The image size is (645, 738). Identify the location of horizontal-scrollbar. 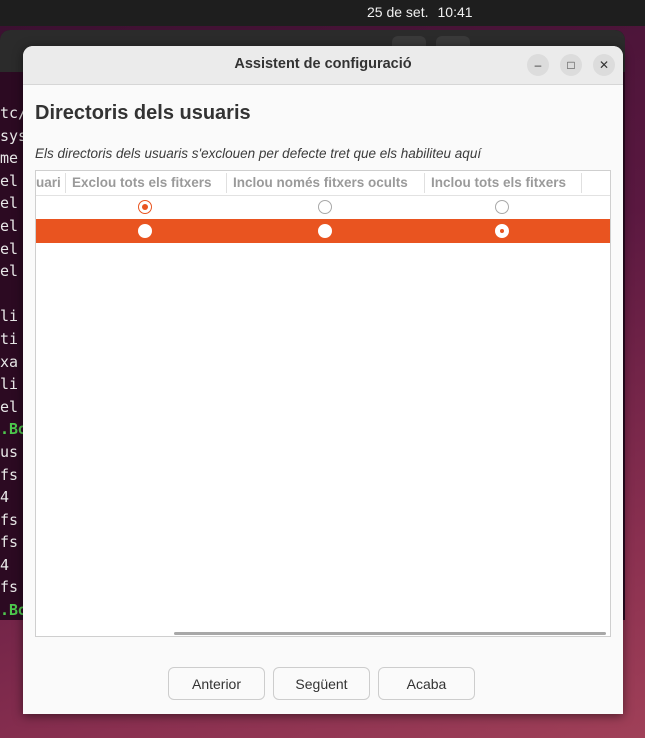
(390, 633).